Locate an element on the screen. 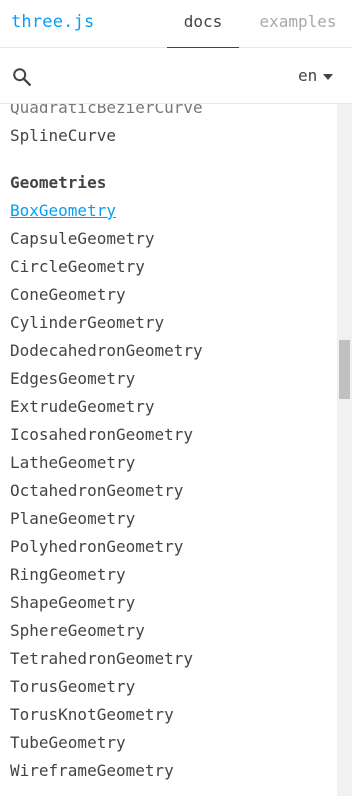 This screenshot has height=796, width=352. nav-item-conegeometry: ConeGeometry is located at coordinates (106, 295).